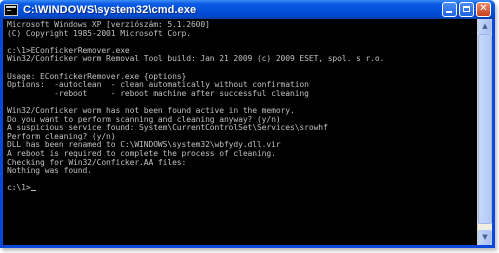 This screenshot has width=499, height=253. I want to click on console-line: (C) Copyright 1985-2001 Microsoft Corp., so click(99, 33).